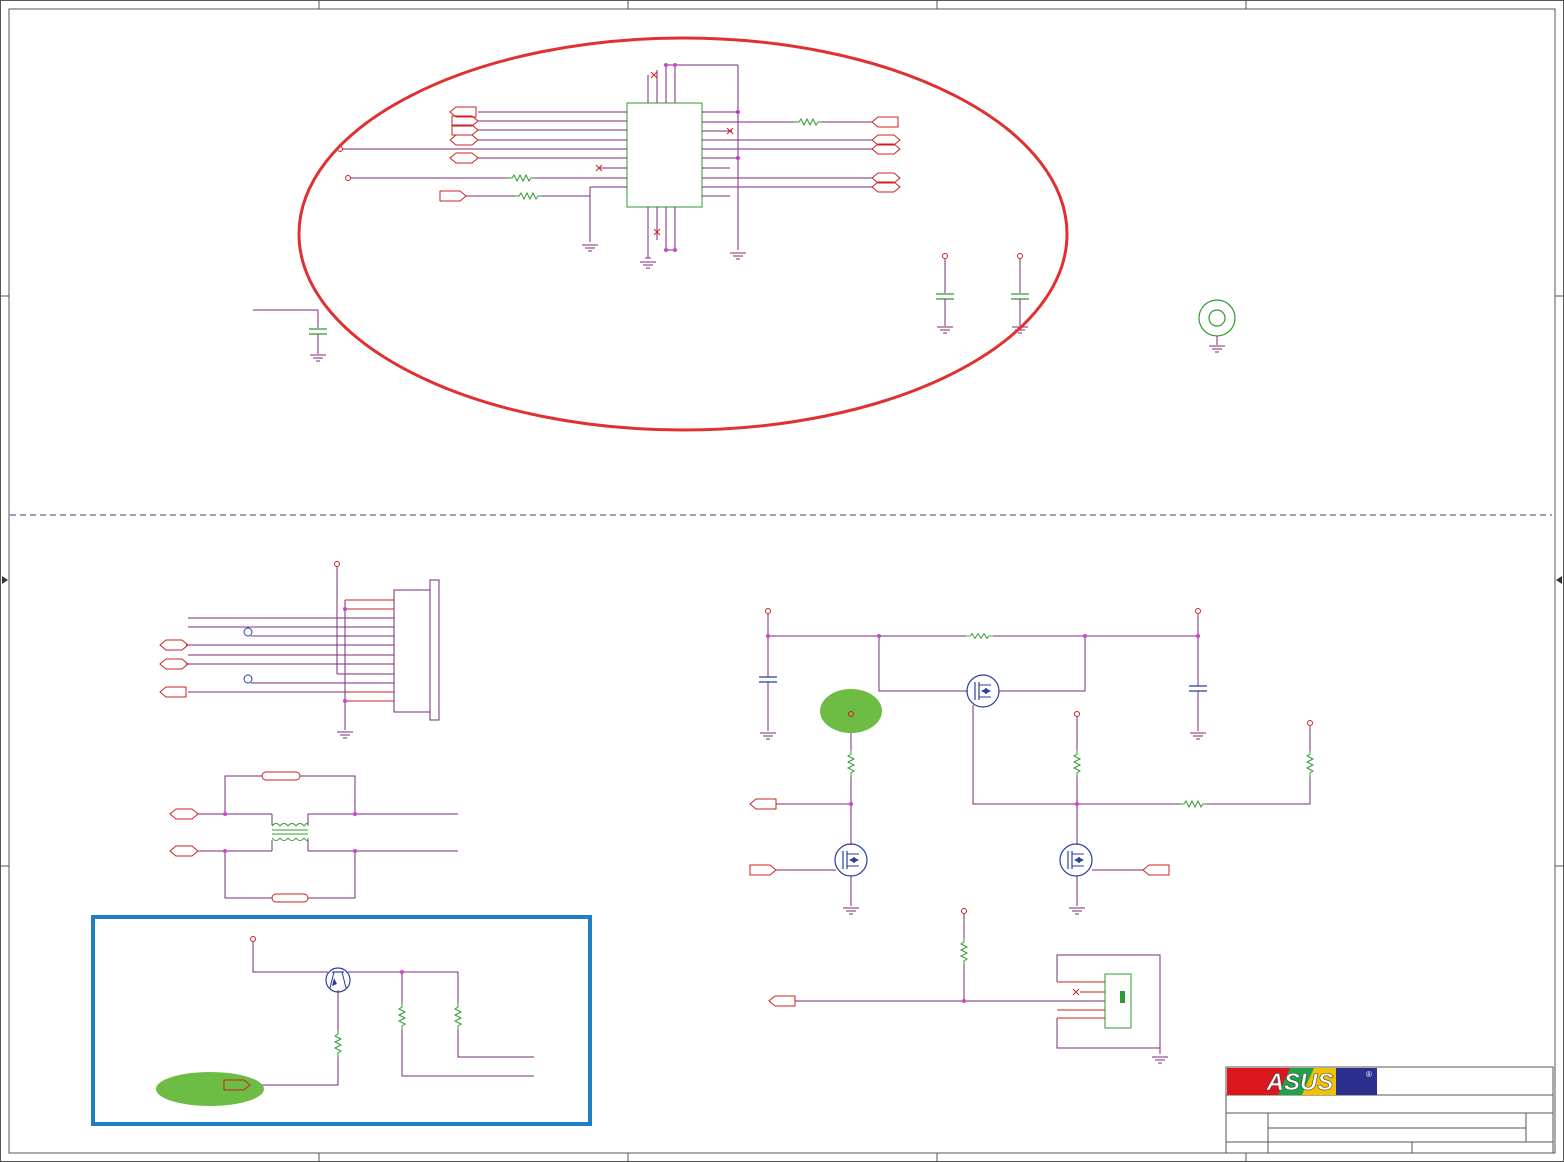  I want to click on jumper-circuit, so click(968, 986).